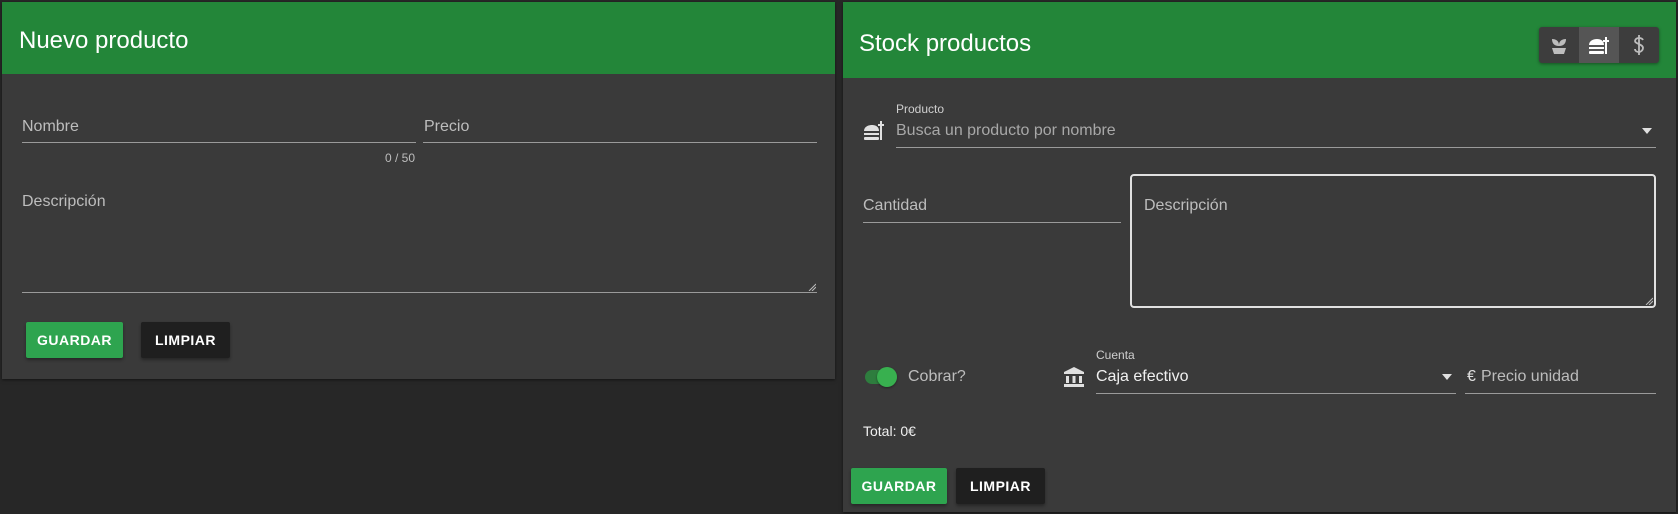 This screenshot has height=514, width=1678. I want to click on unit-price-field: € Precio unidad, so click(1560, 371).